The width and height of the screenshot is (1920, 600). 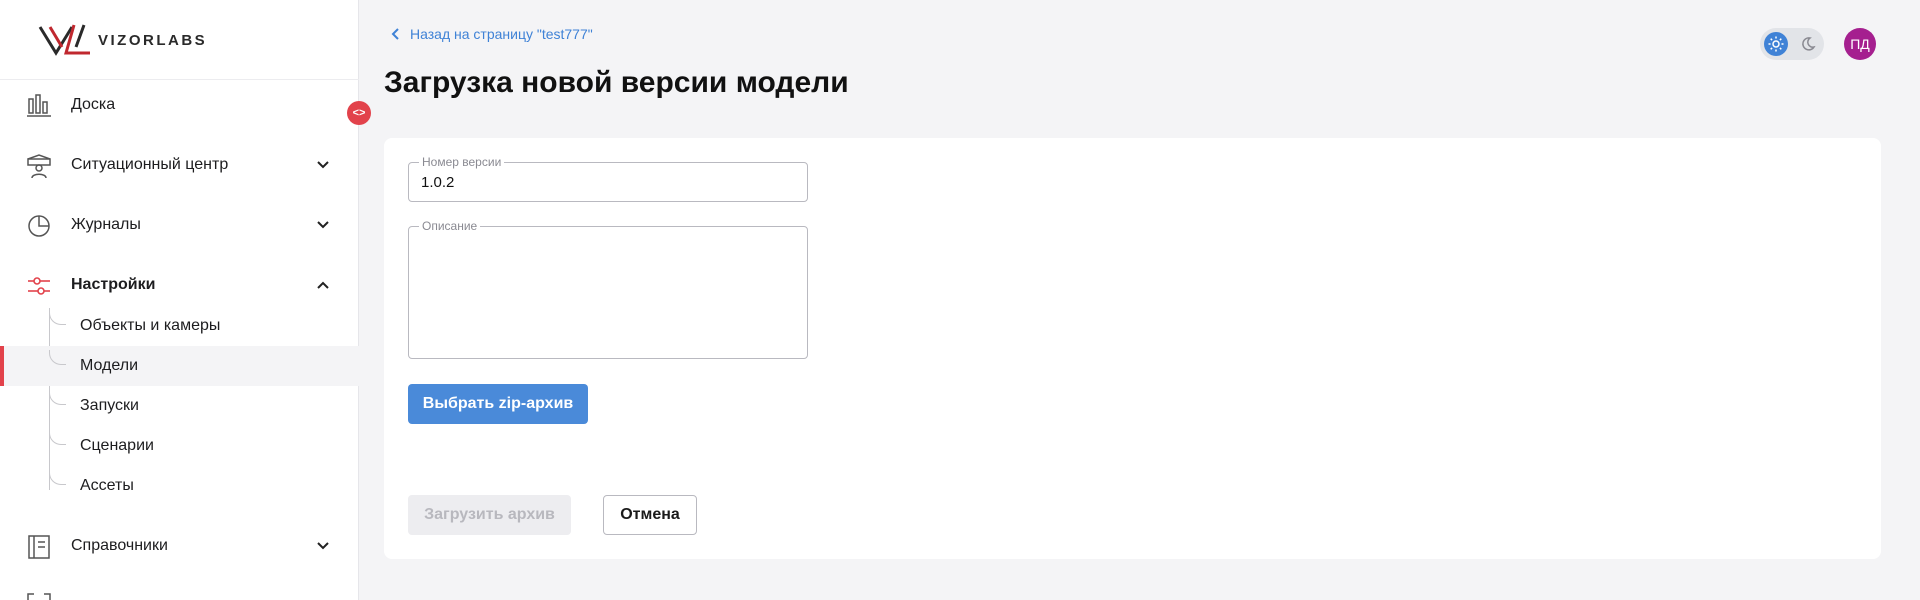 I want to click on settings-icon, so click(x=39, y=286).